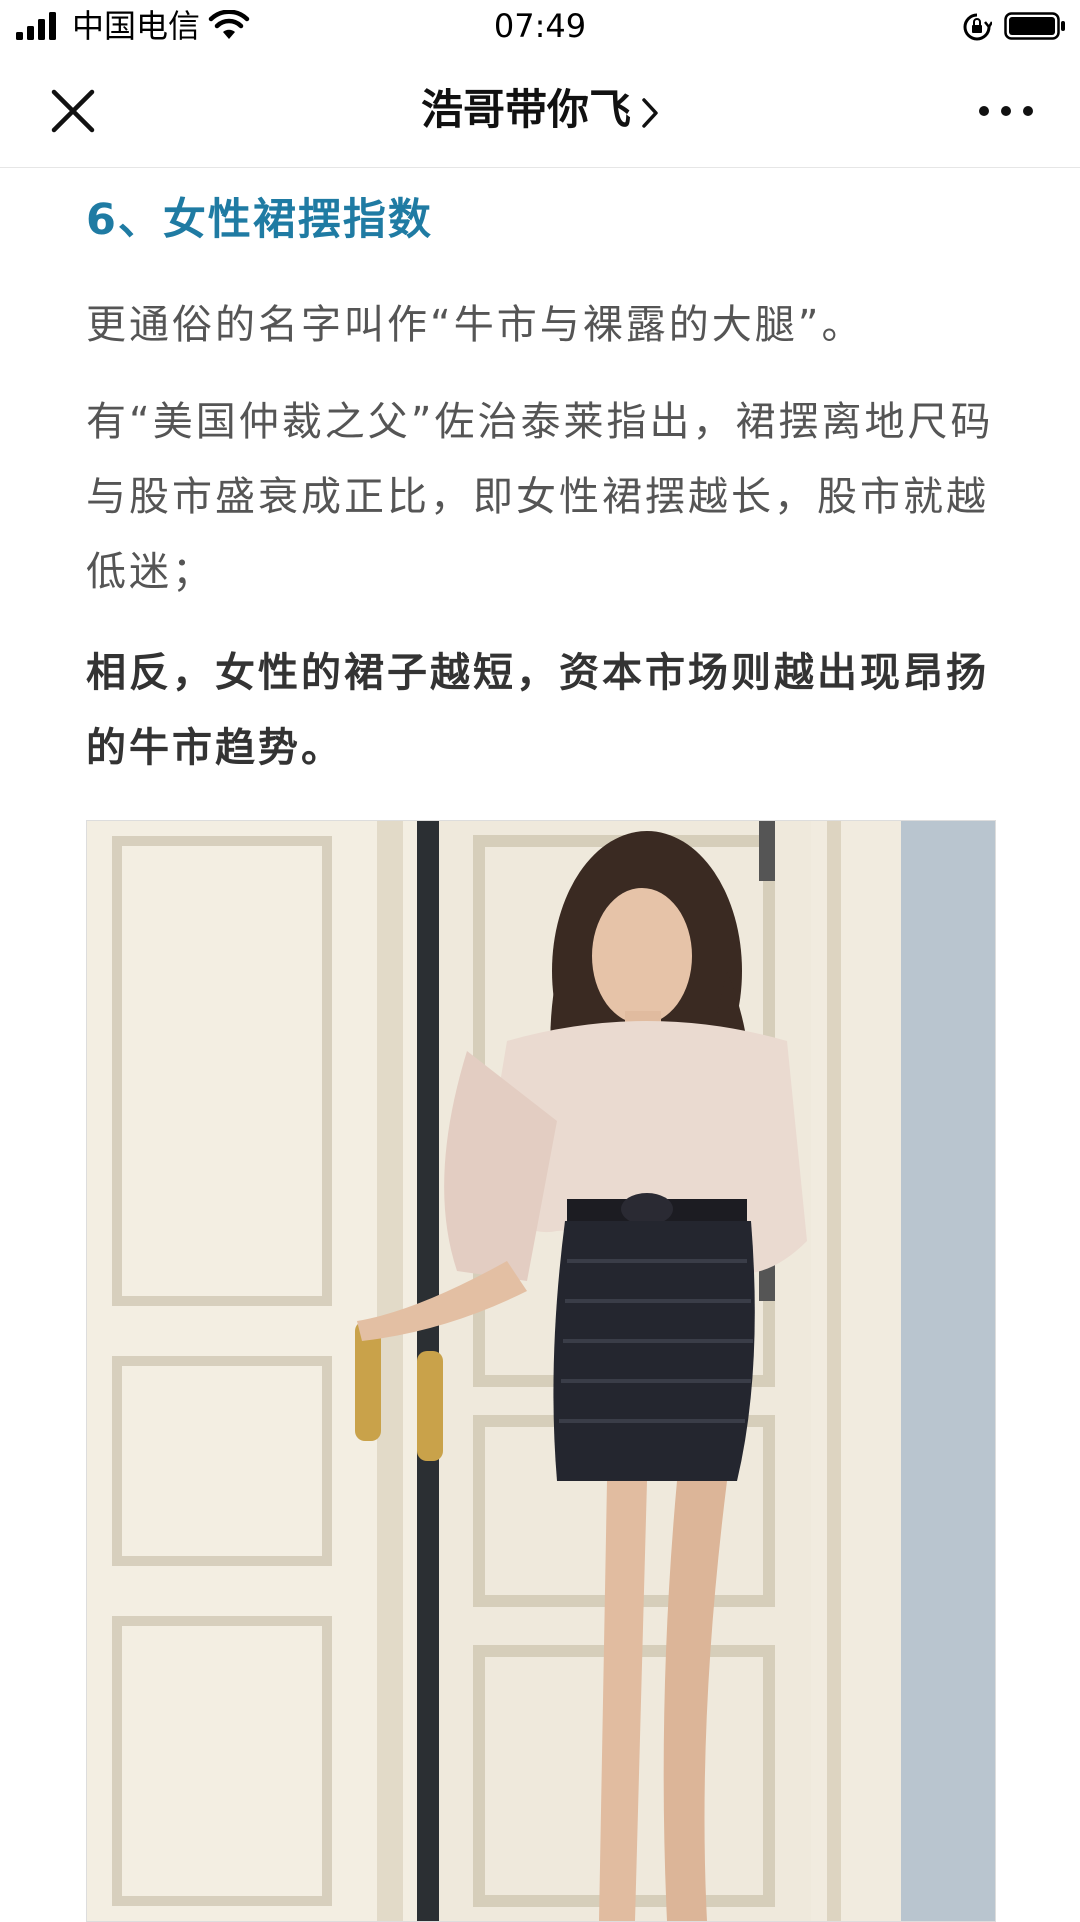 The image size is (1080, 1922). I want to click on section-heading: 6、女性裙摆指数, so click(259, 220).